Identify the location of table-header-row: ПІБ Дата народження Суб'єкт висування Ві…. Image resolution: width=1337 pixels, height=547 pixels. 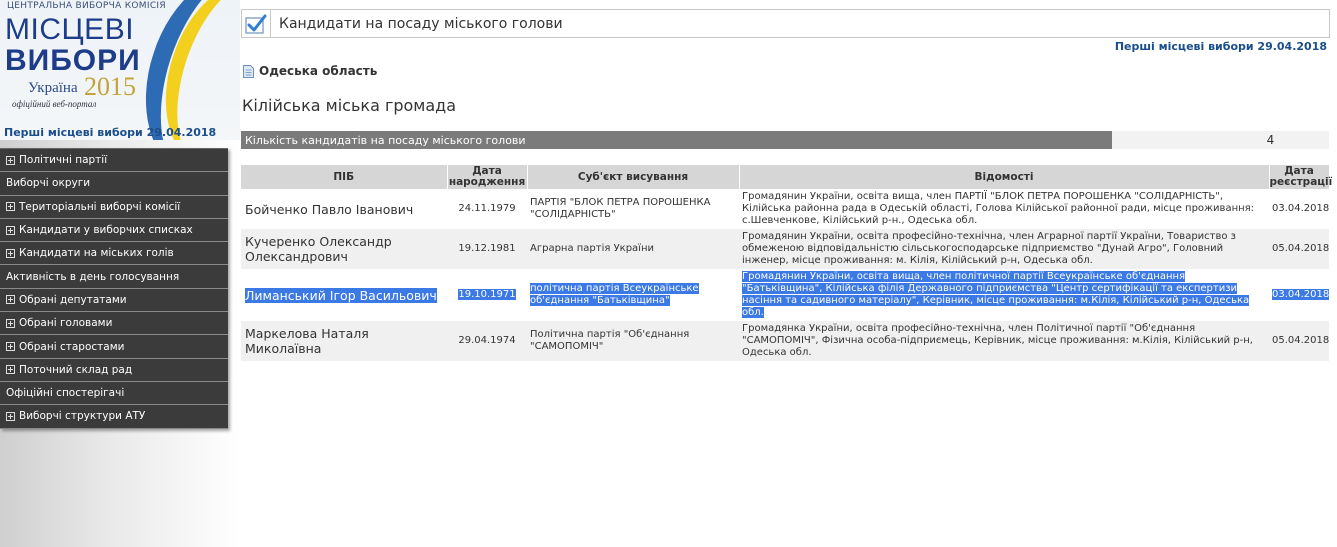
(787, 177).